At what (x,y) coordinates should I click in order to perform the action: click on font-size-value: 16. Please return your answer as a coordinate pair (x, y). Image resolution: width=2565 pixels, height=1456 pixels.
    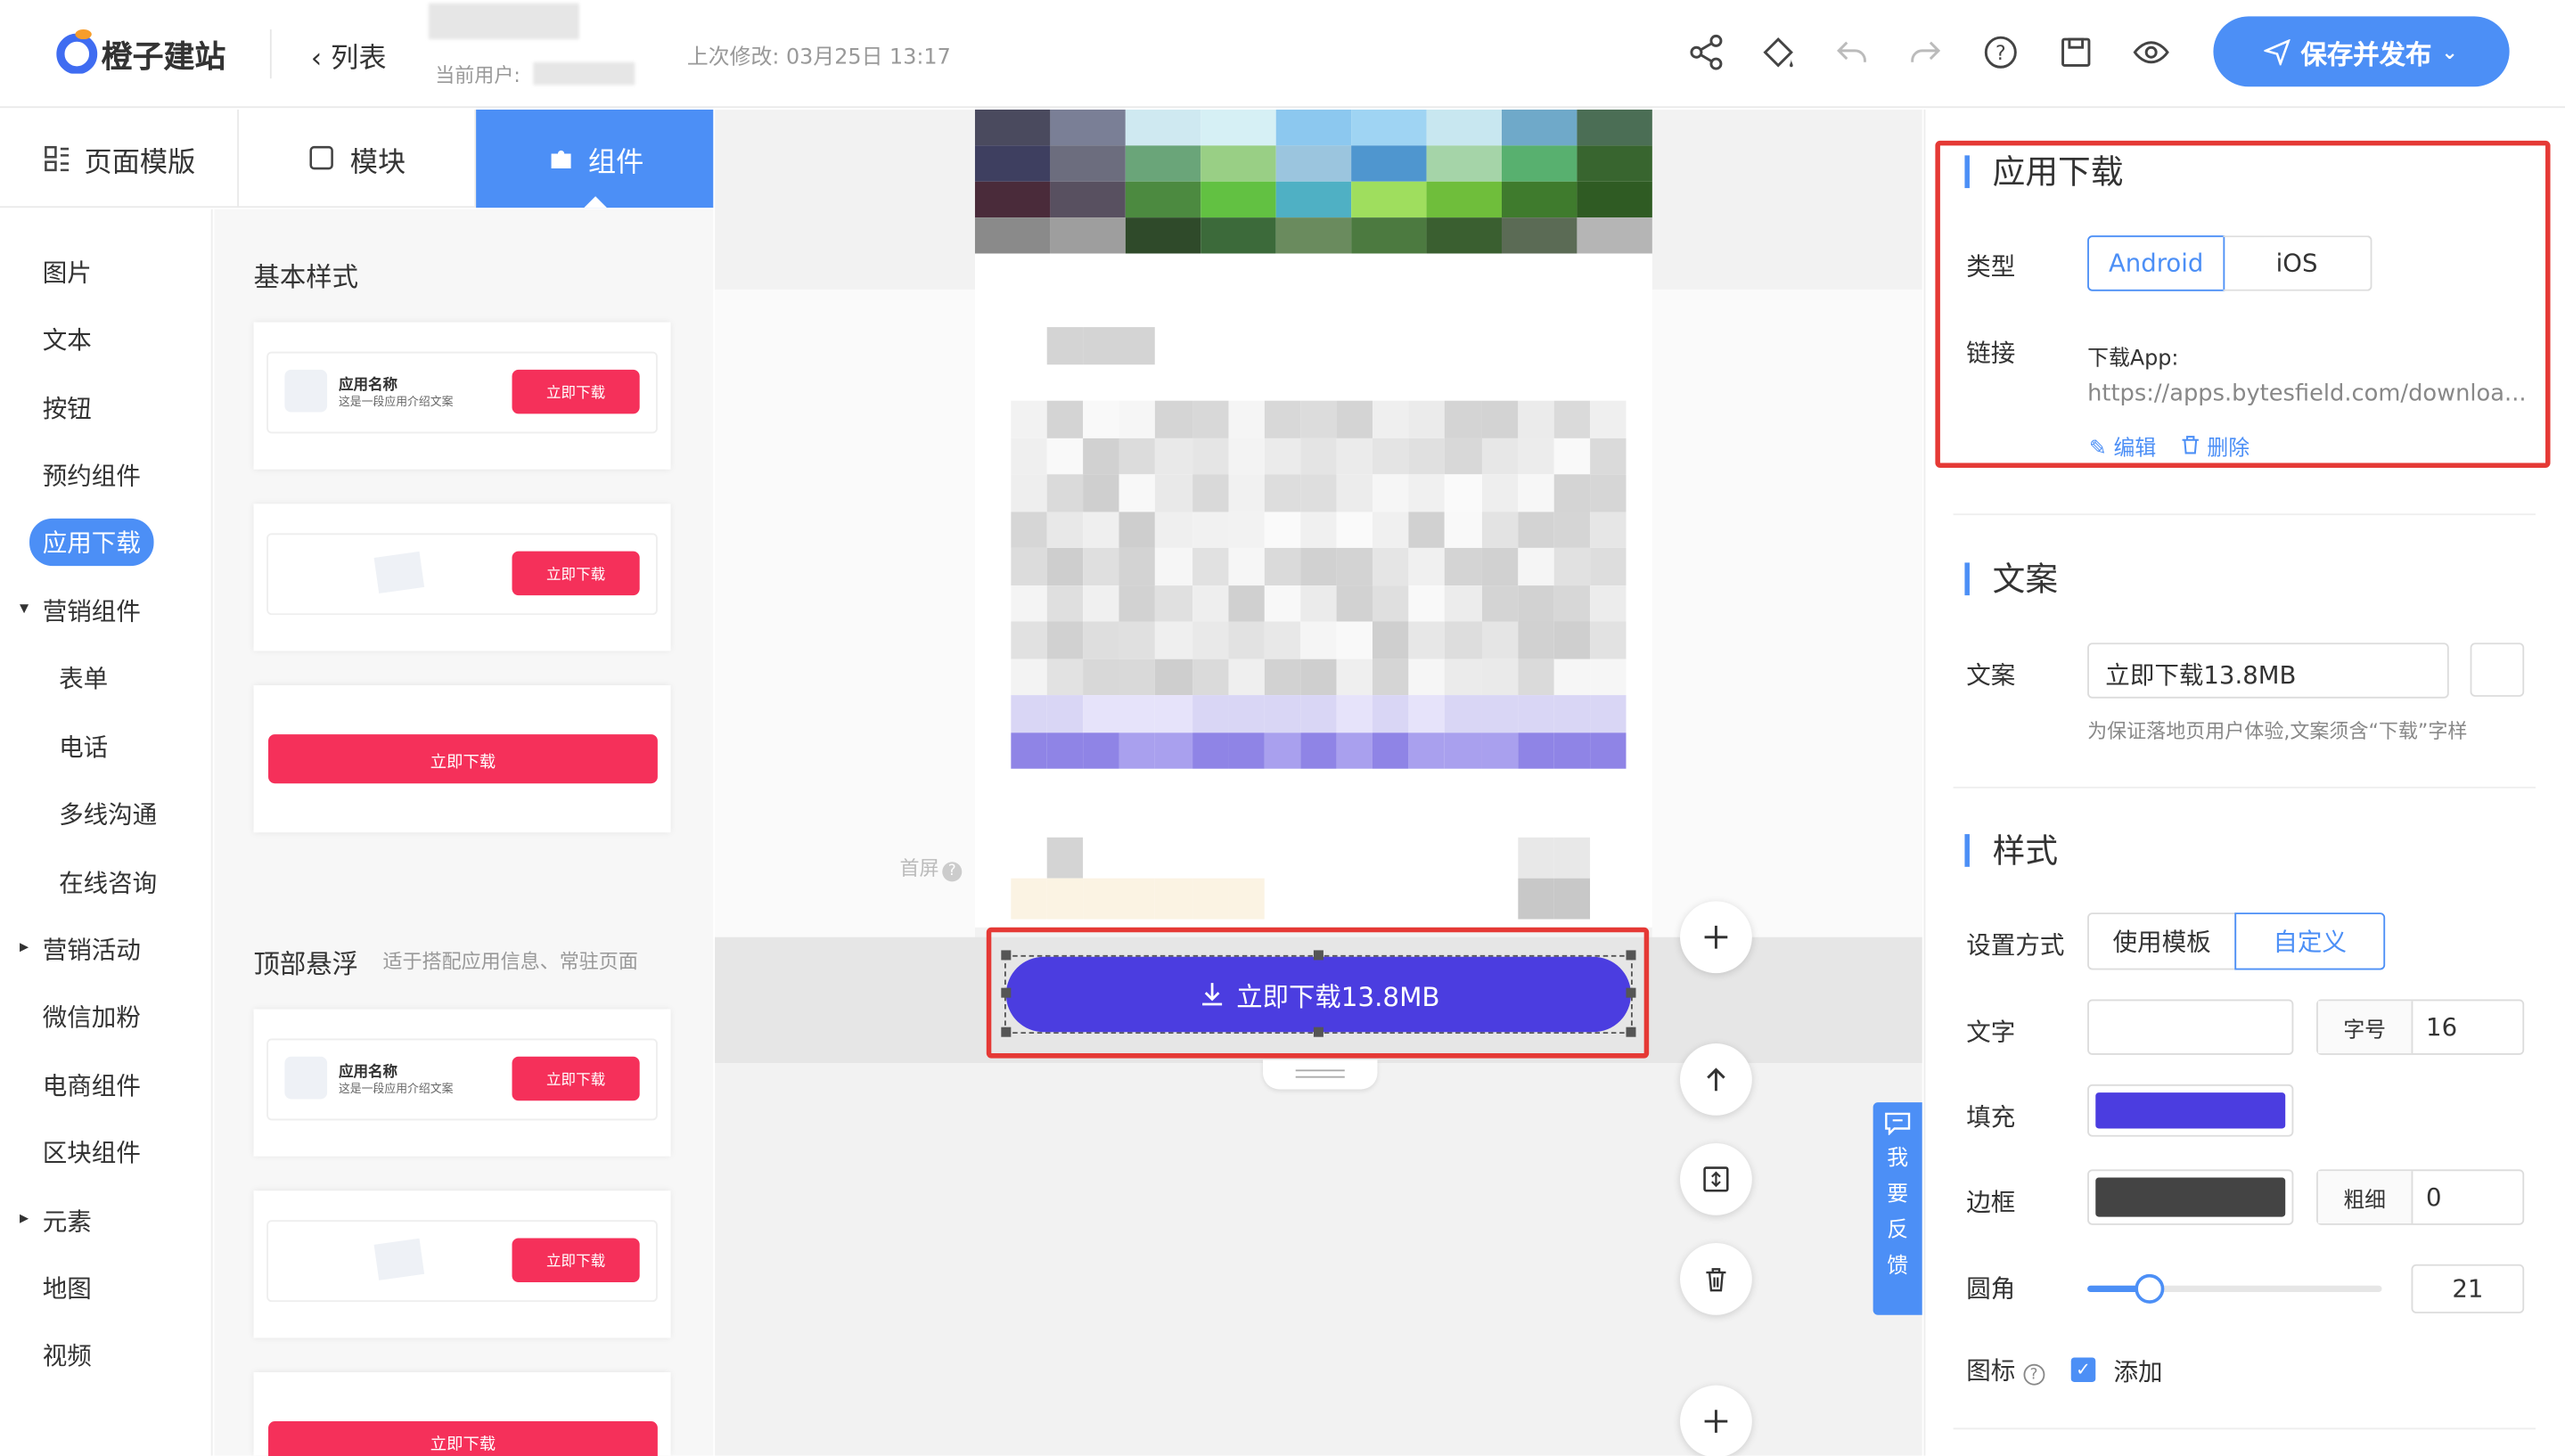
    Looking at the image, I should click on (2441, 1027).